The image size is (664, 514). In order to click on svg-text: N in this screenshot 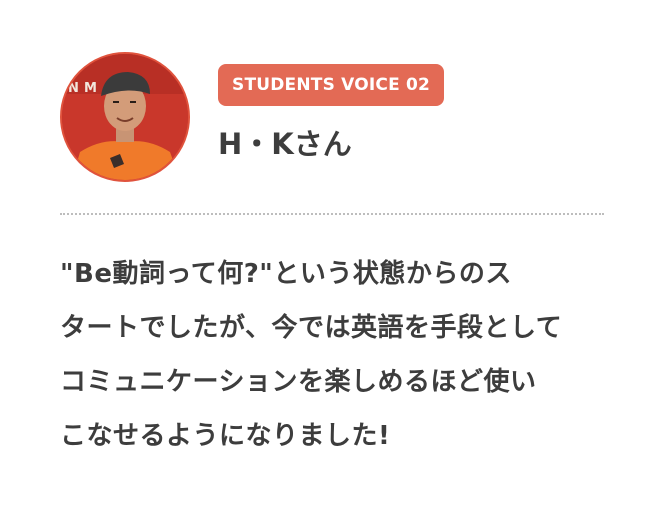, I will do `click(73, 88)`.